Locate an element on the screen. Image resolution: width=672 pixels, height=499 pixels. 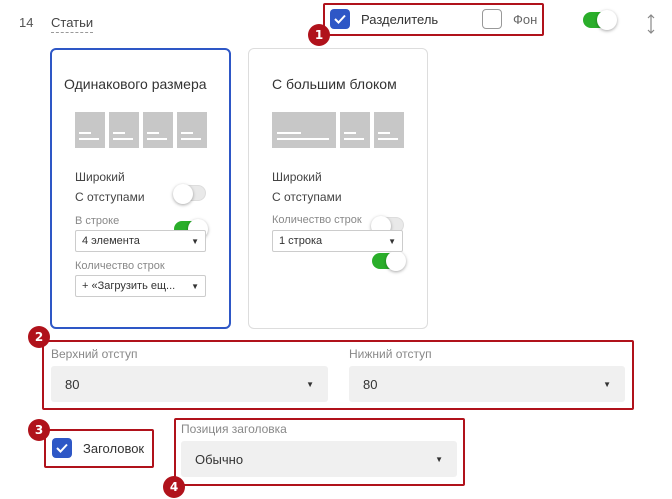
bottom-padding-select: 80 ▼ is located at coordinates (487, 384).